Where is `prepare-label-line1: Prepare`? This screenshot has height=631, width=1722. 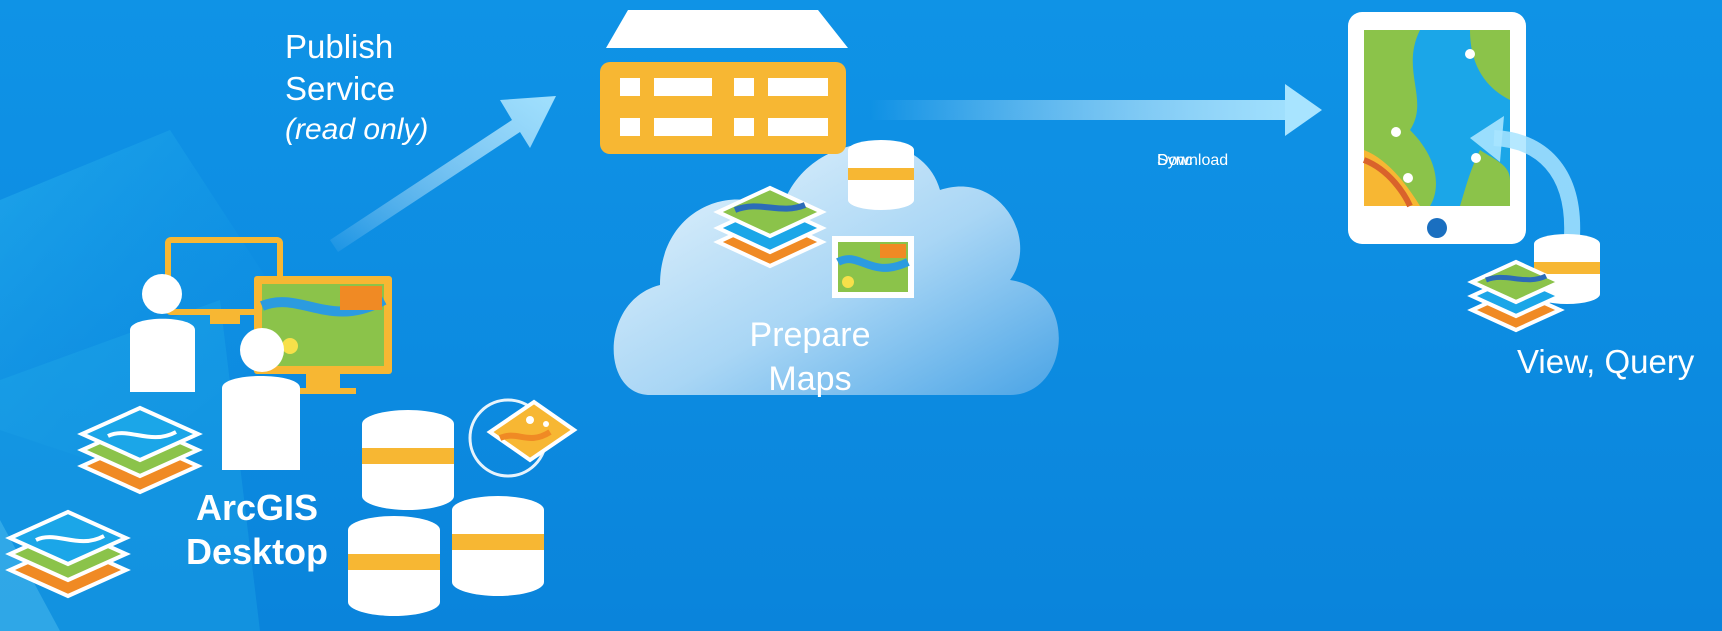
prepare-label-line1: Prepare is located at coordinates (810, 335).